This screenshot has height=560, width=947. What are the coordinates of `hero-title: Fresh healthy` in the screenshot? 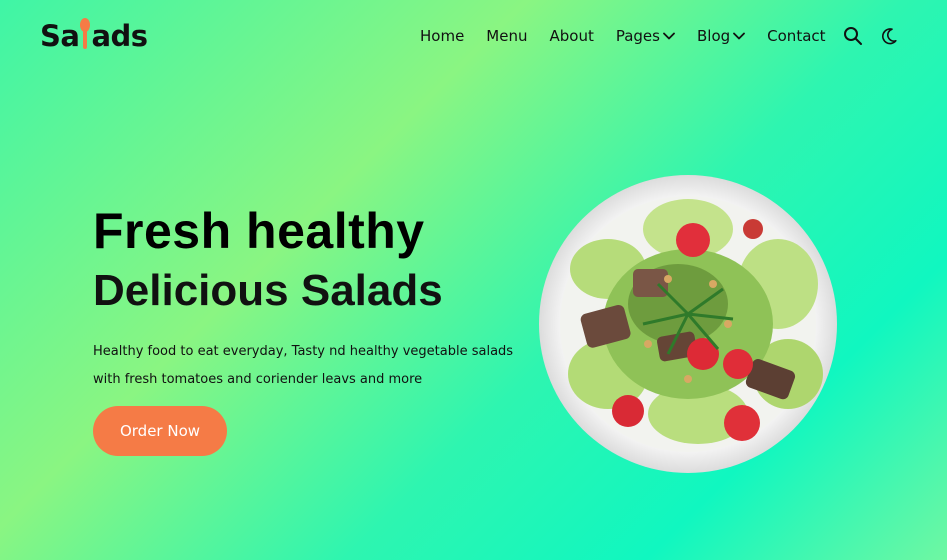 It's located at (259, 231).